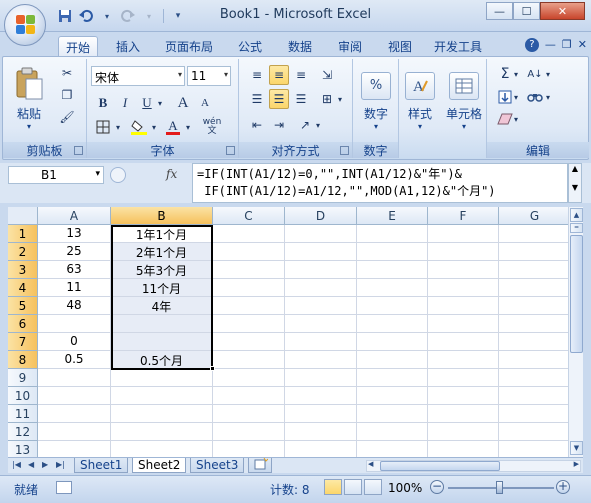 The image size is (591, 503). Describe the element at coordinates (160, 103) in the screenshot. I see `underline-dropdown-icon: ▾` at that location.